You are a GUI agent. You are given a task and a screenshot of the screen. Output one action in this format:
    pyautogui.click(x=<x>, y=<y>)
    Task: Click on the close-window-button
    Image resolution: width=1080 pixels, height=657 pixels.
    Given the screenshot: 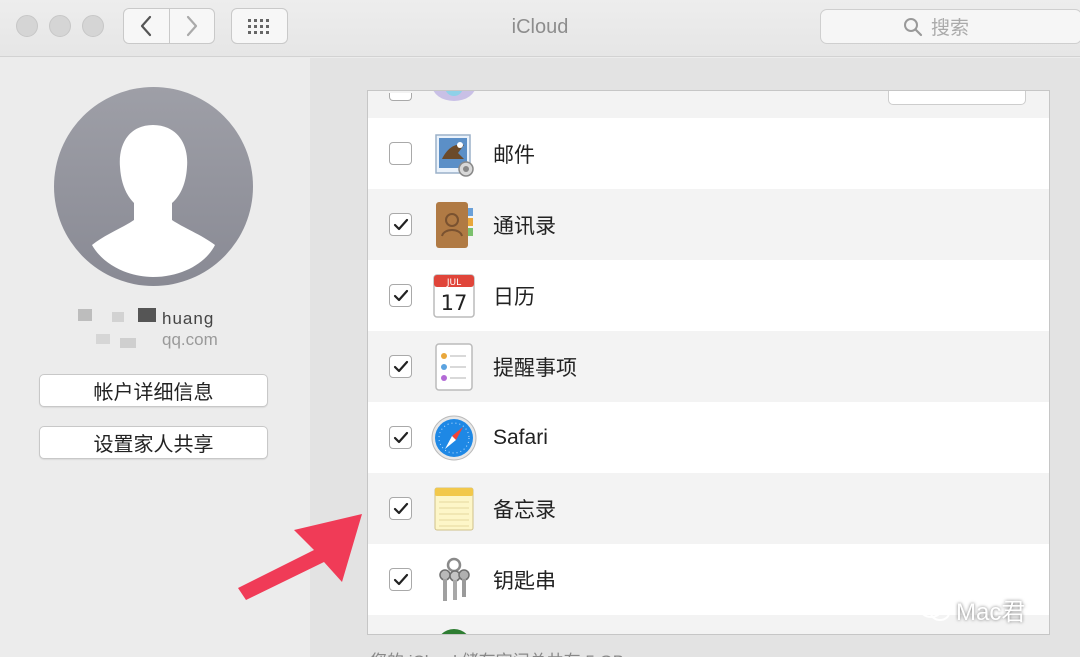 What is the action you would take?
    pyautogui.click(x=27, y=26)
    